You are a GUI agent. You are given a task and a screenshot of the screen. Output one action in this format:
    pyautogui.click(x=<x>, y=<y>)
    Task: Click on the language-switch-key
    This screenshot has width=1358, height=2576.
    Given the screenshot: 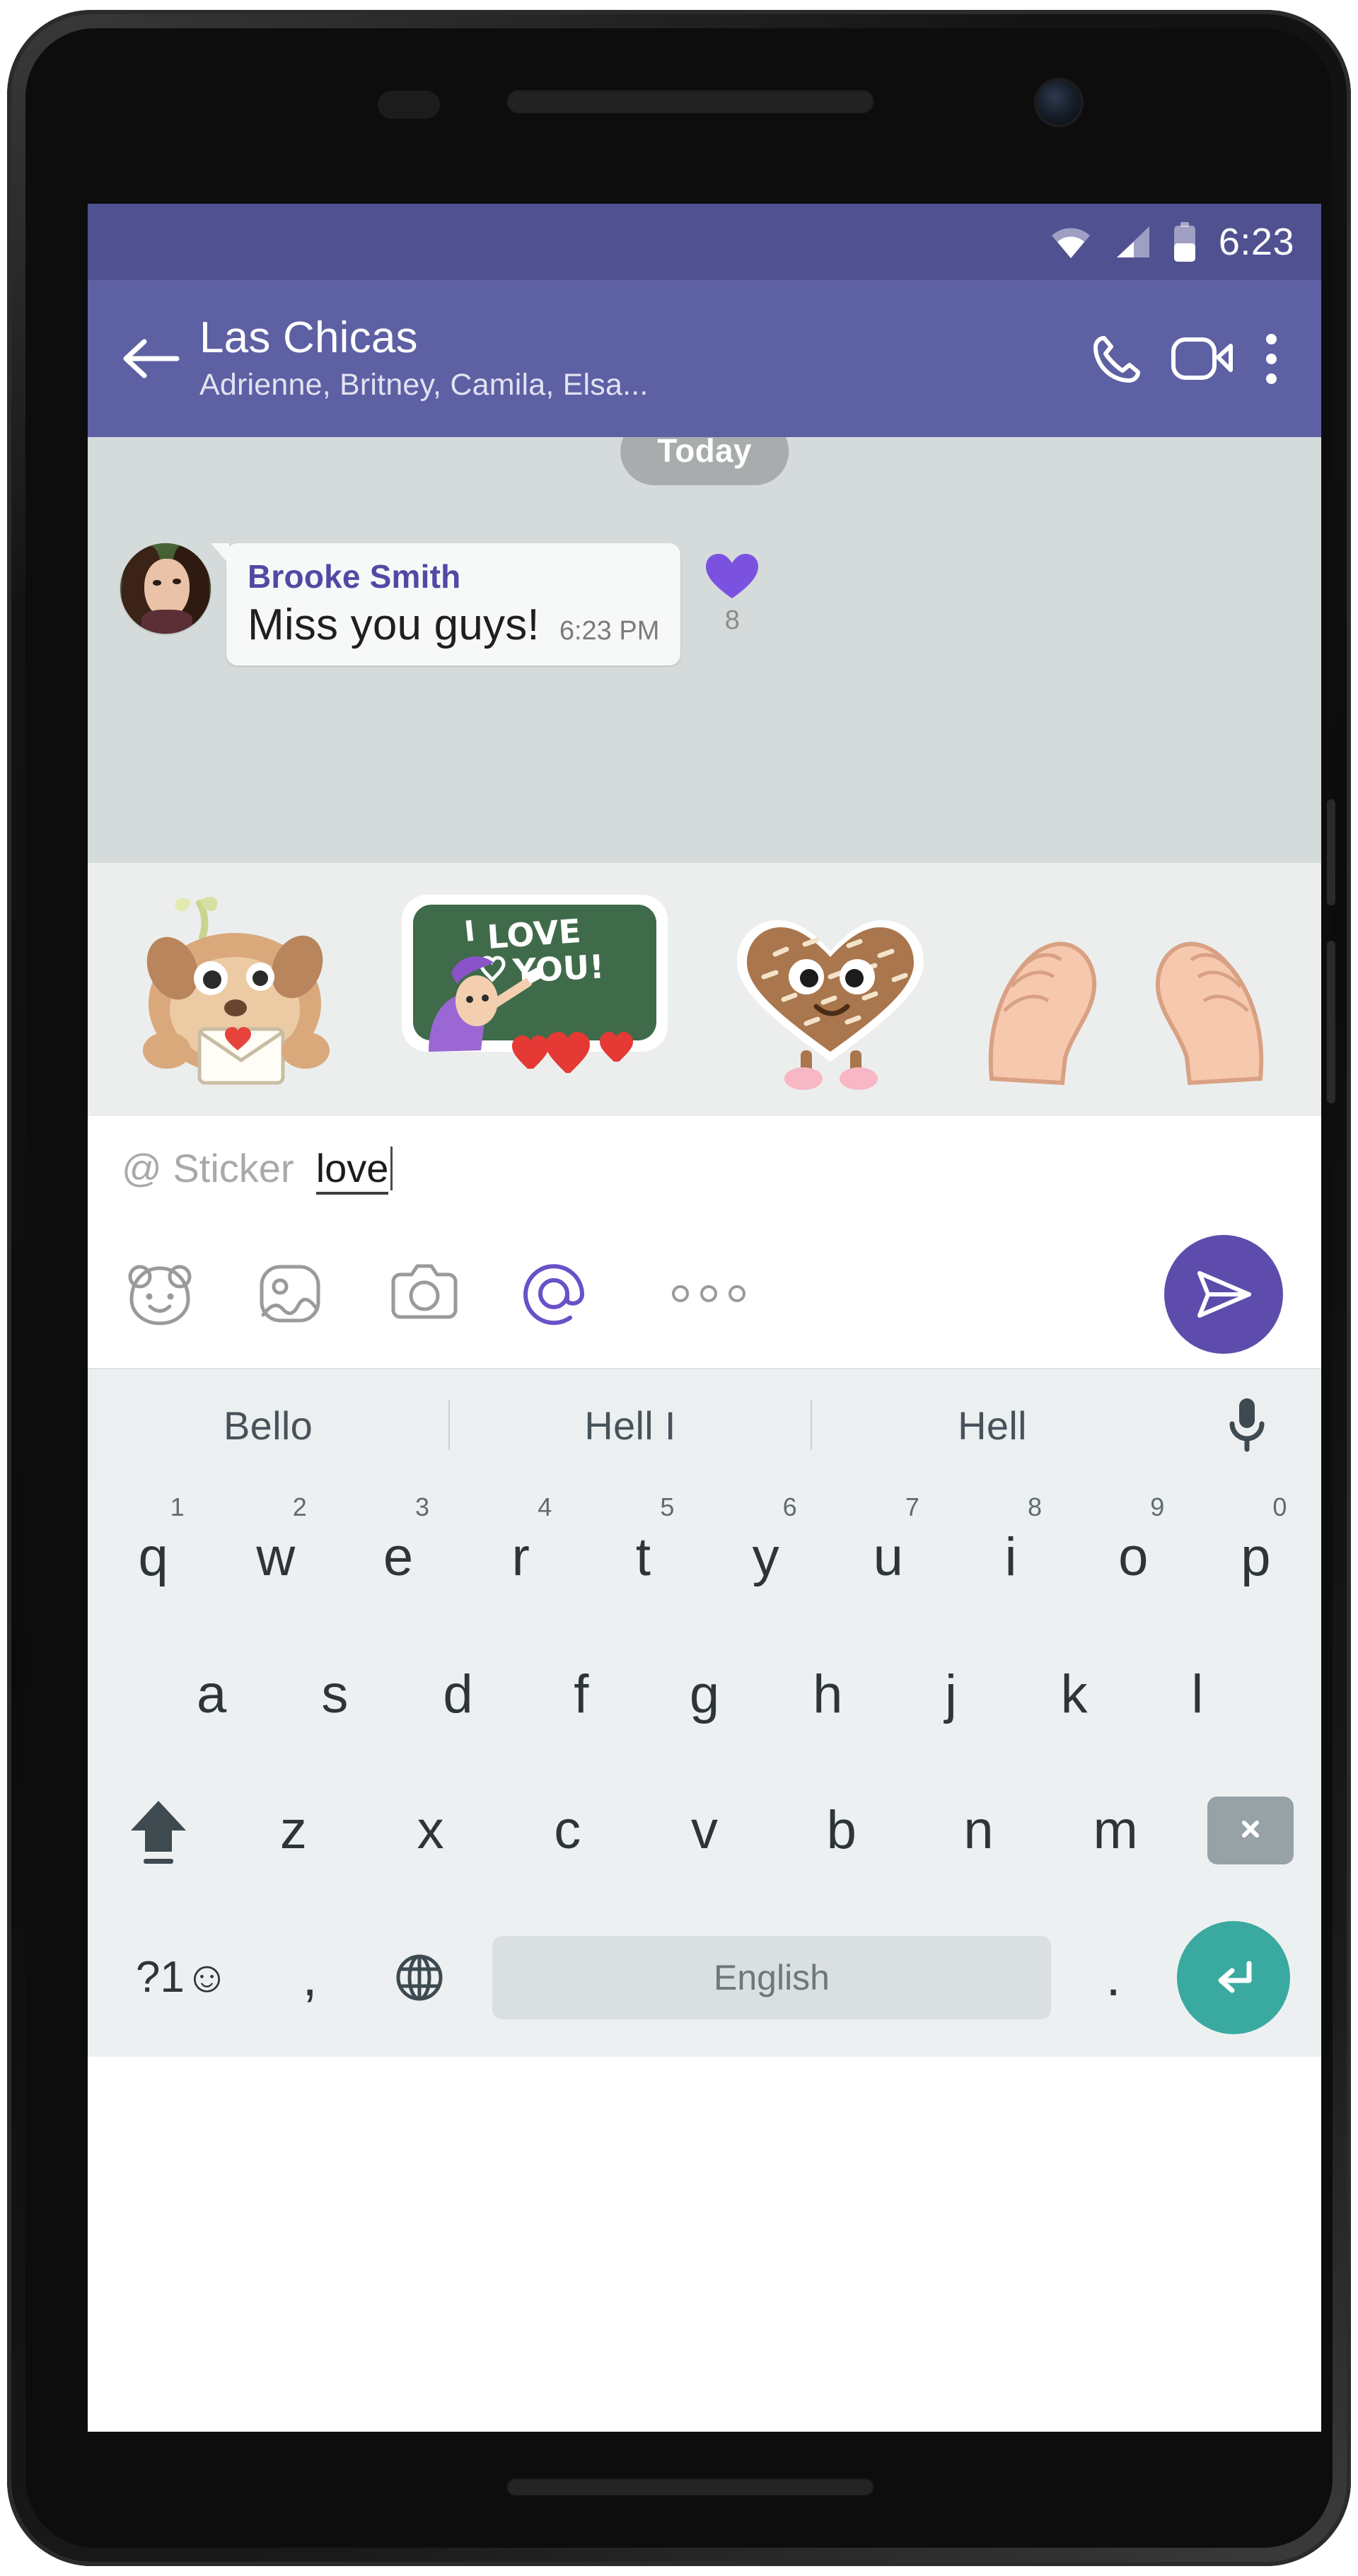 What is the action you would take?
    pyautogui.click(x=420, y=1977)
    